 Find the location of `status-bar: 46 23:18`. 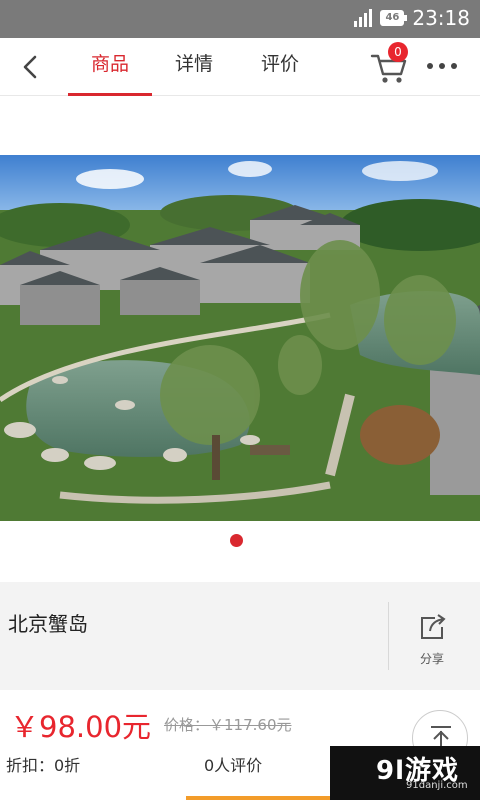

status-bar: 46 23:18 is located at coordinates (240, 19).